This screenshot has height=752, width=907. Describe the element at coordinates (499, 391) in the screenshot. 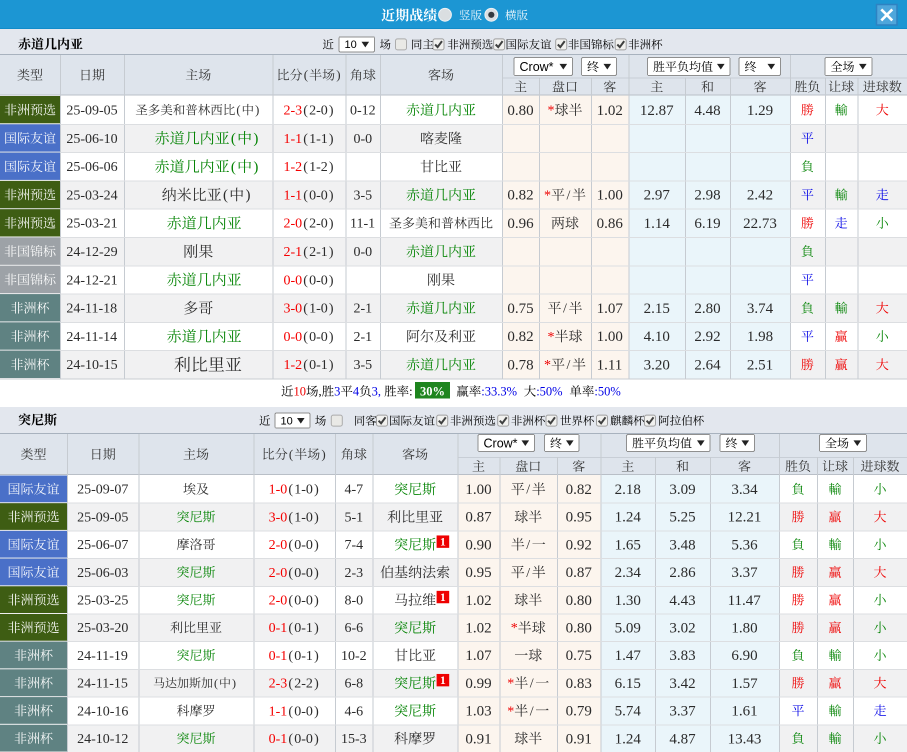

I see `svg-text: :33.3%` at that location.